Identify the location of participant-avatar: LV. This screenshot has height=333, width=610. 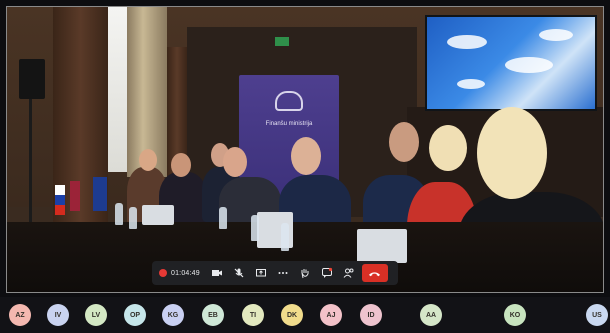
(96, 315).